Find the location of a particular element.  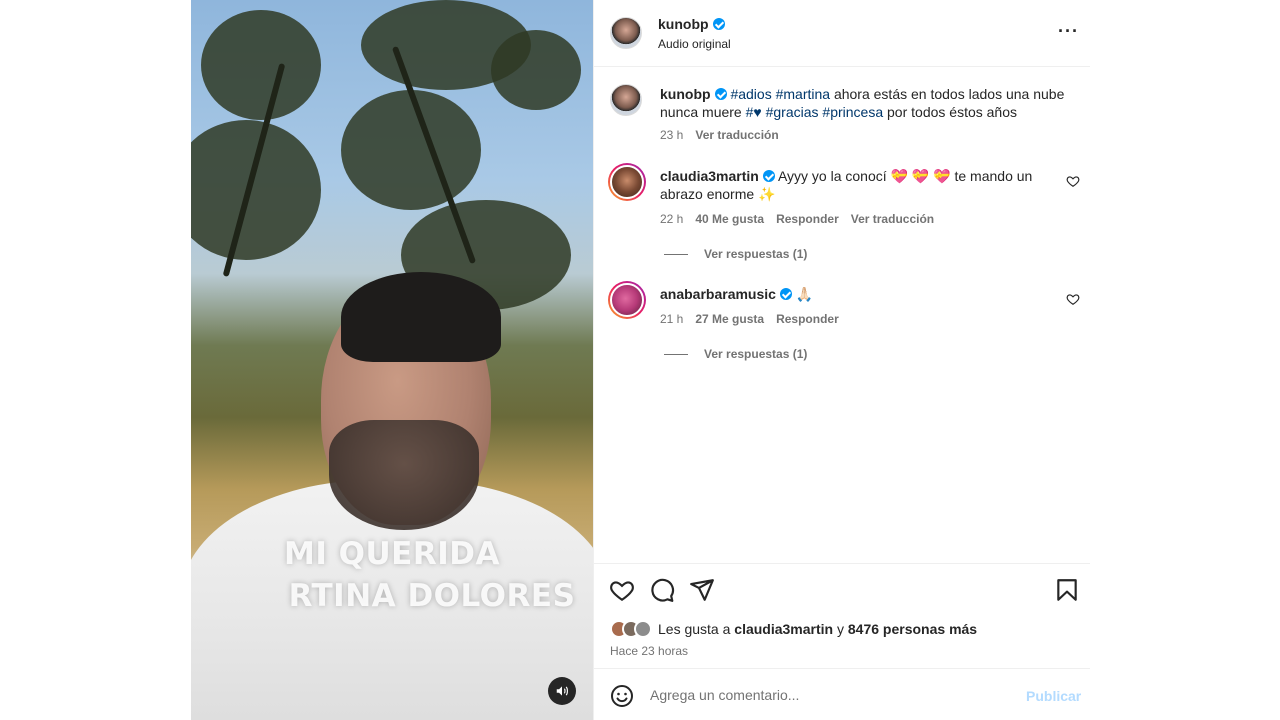

comment-text: anabarbaramusic 🙏🏻 is located at coordinates (850, 294).